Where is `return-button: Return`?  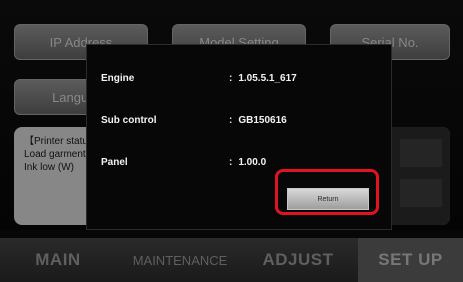 return-button: Return is located at coordinates (328, 199).